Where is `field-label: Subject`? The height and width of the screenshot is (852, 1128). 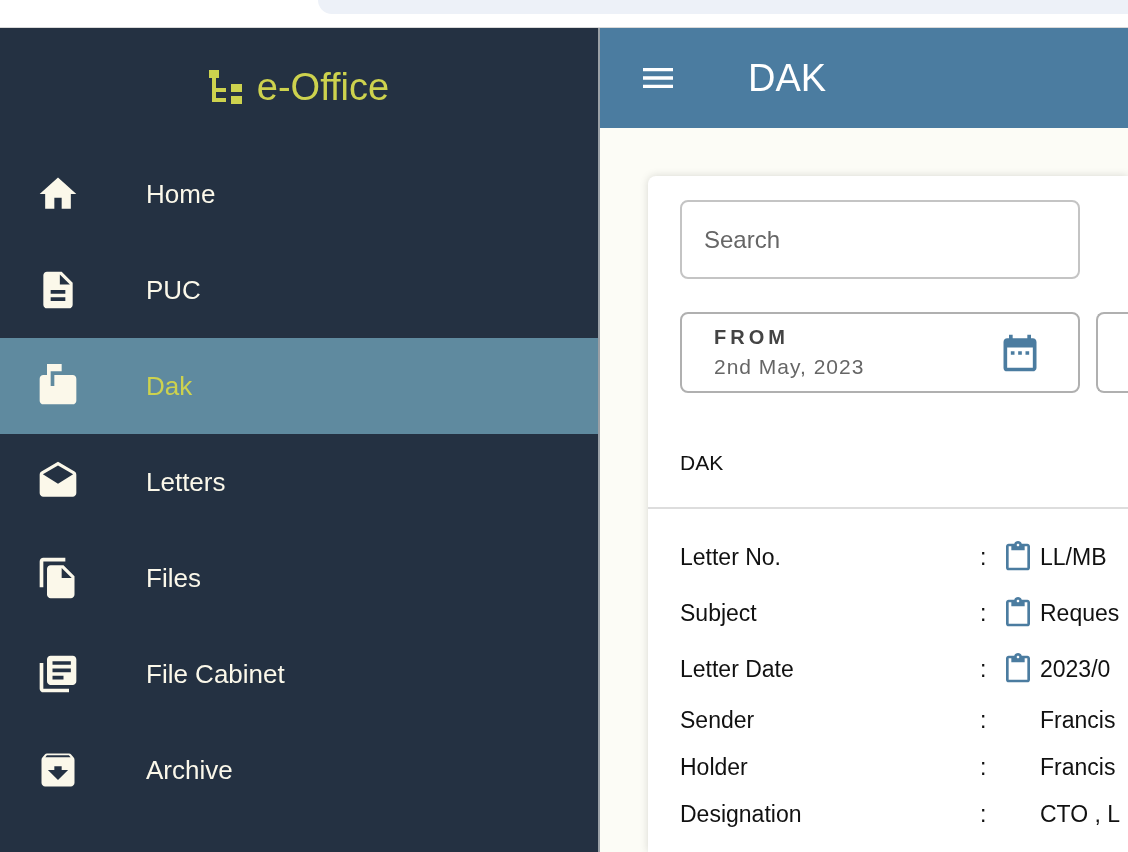
field-label: Subject is located at coordinates (719, 613).